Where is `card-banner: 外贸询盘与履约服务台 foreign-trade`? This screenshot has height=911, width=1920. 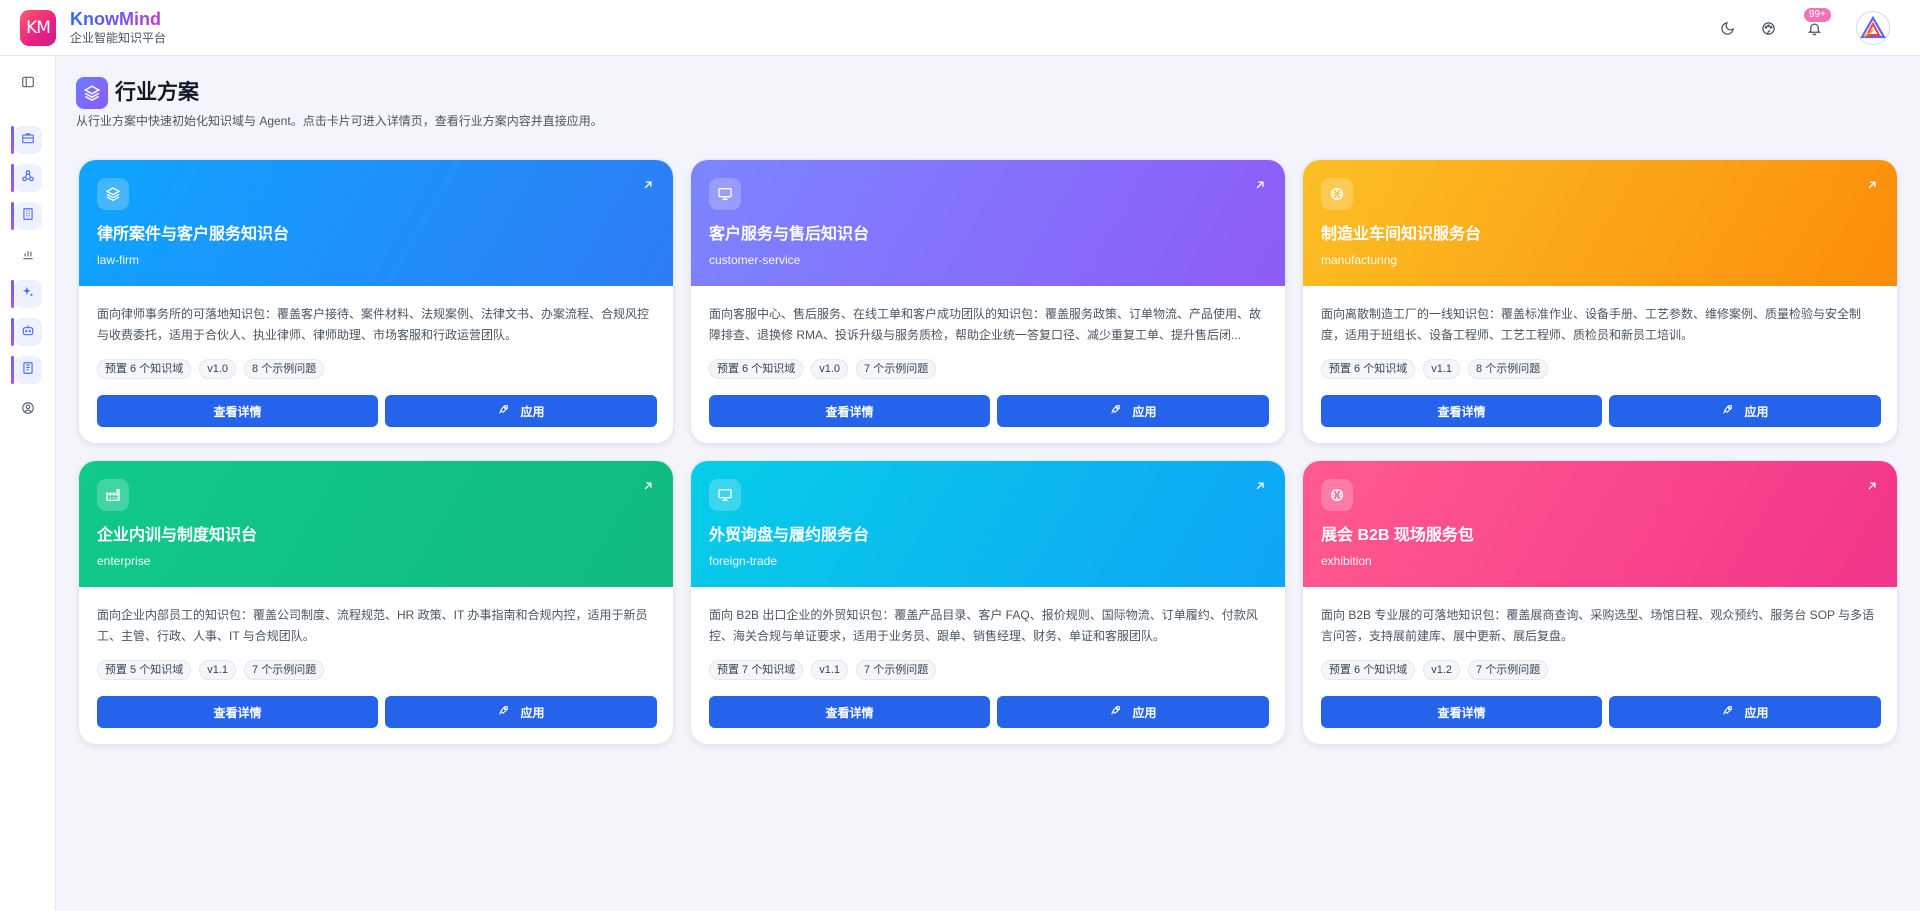 card-banner: 外贸询盘与履约服务台 foreign-trade is located at coordinates (988, 524).